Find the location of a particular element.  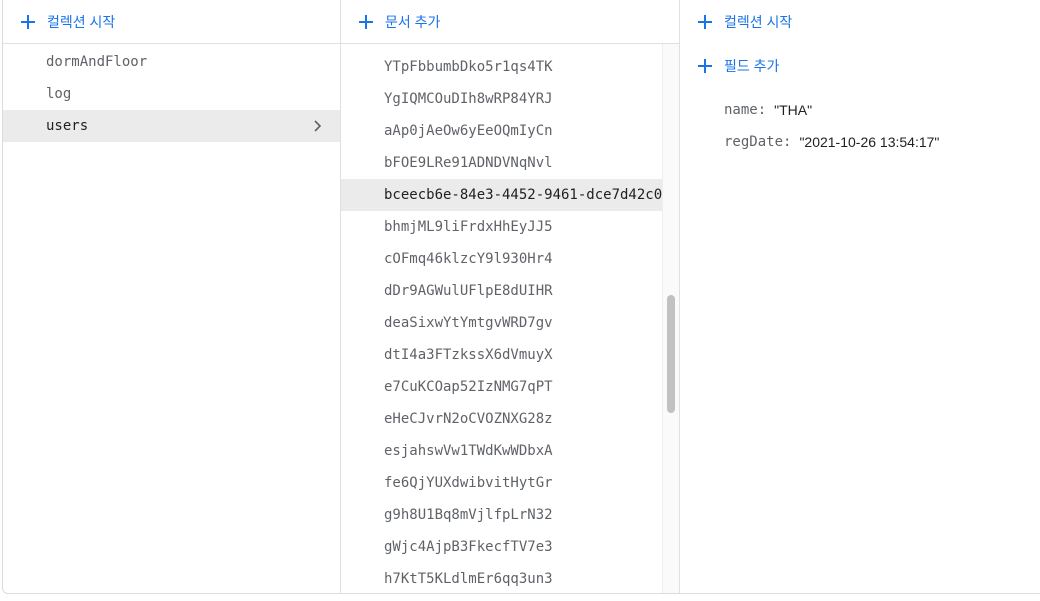

document-item: bFOE9LRe91ADNDVNqNvl is located at coordinates (502, 163).